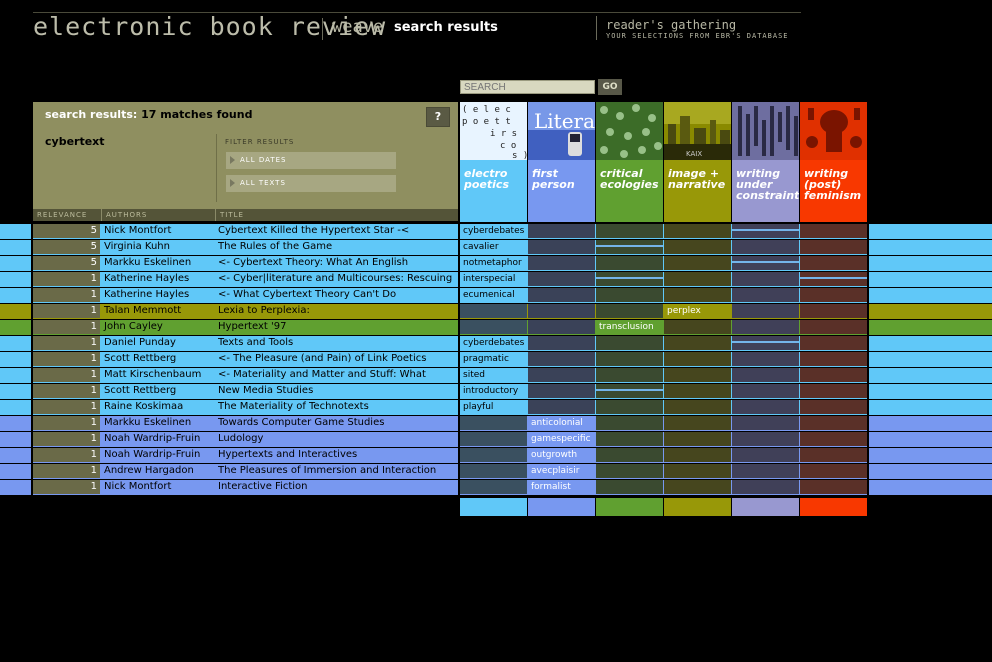 This screenshot has height=662, width=992. I want to click on title-link: Towards Computer Game Studies, so click(336, 423).